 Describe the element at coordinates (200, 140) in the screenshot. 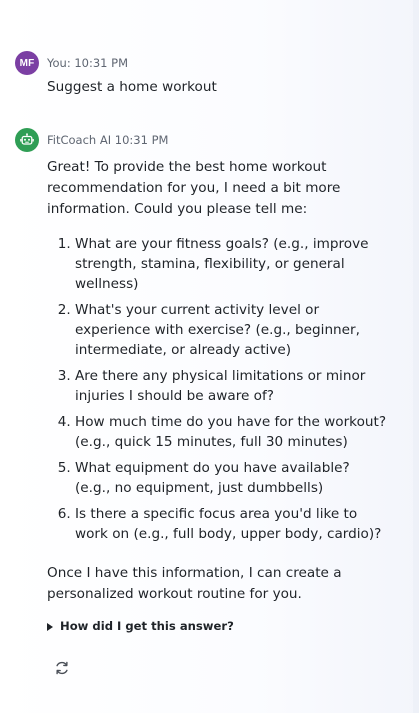

I see `message-header: FitCoach AI 10:31 PM` at that location.